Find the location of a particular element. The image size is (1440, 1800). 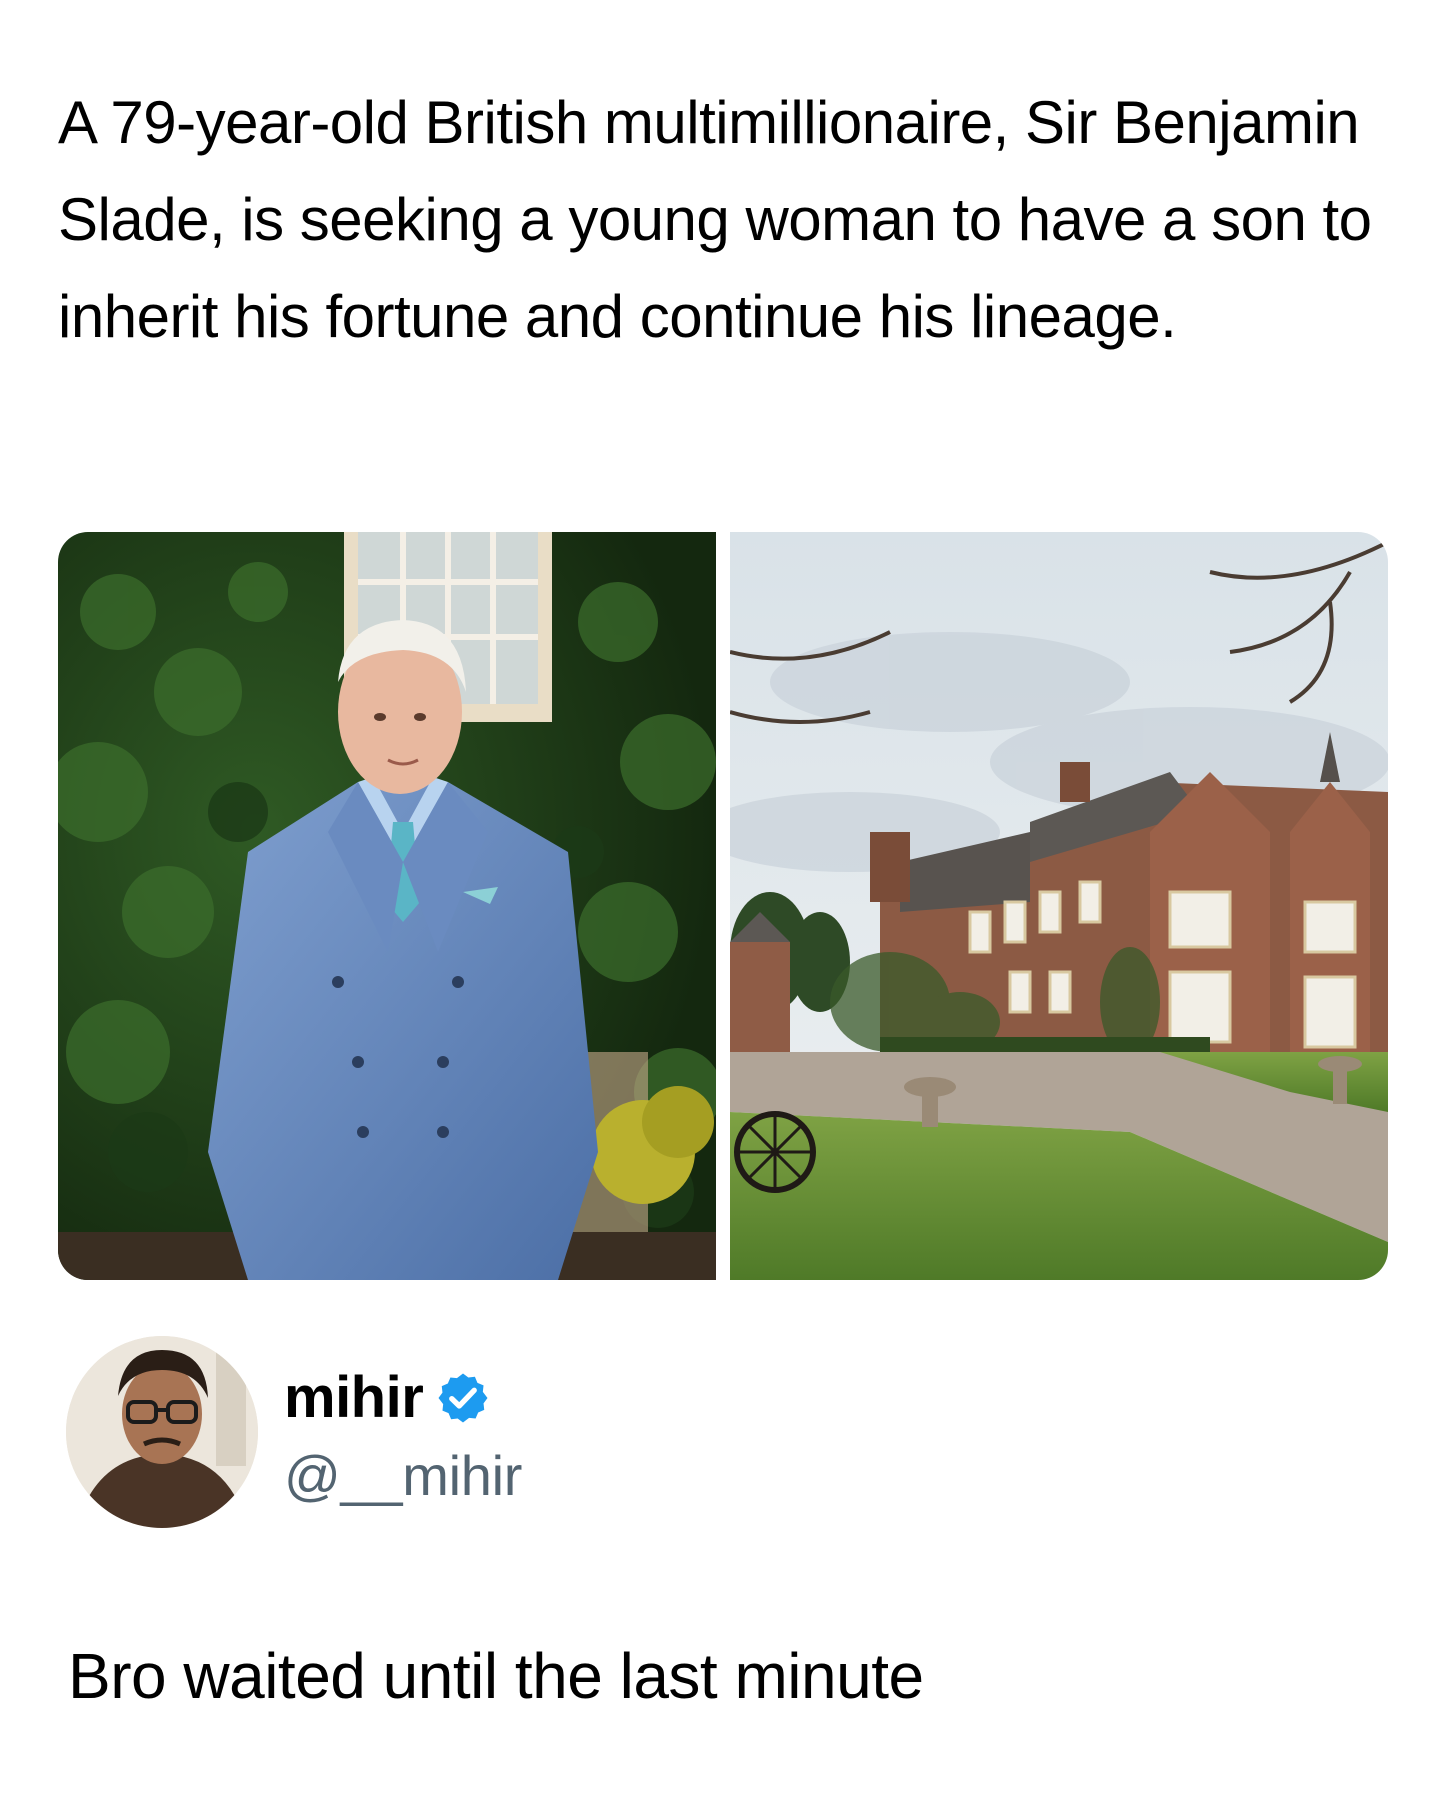

avatar is located at coordinates (162, 1432).